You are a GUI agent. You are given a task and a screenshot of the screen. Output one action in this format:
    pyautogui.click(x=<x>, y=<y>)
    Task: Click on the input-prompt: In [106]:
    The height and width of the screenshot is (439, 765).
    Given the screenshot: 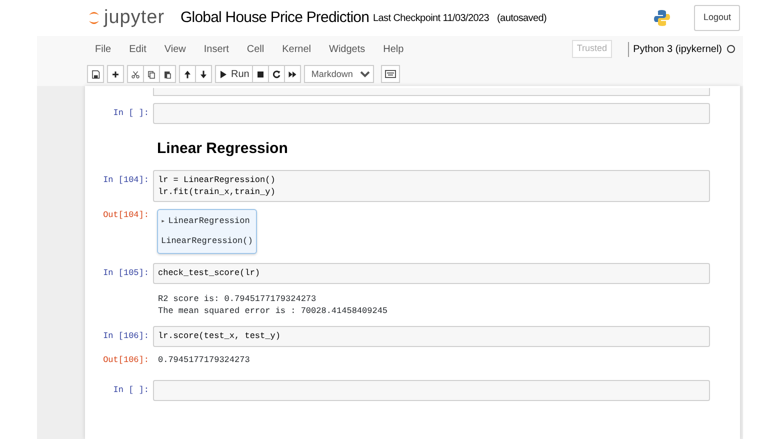 What is the action you would take?
    pyautogui.click(x=126, y=336)
    